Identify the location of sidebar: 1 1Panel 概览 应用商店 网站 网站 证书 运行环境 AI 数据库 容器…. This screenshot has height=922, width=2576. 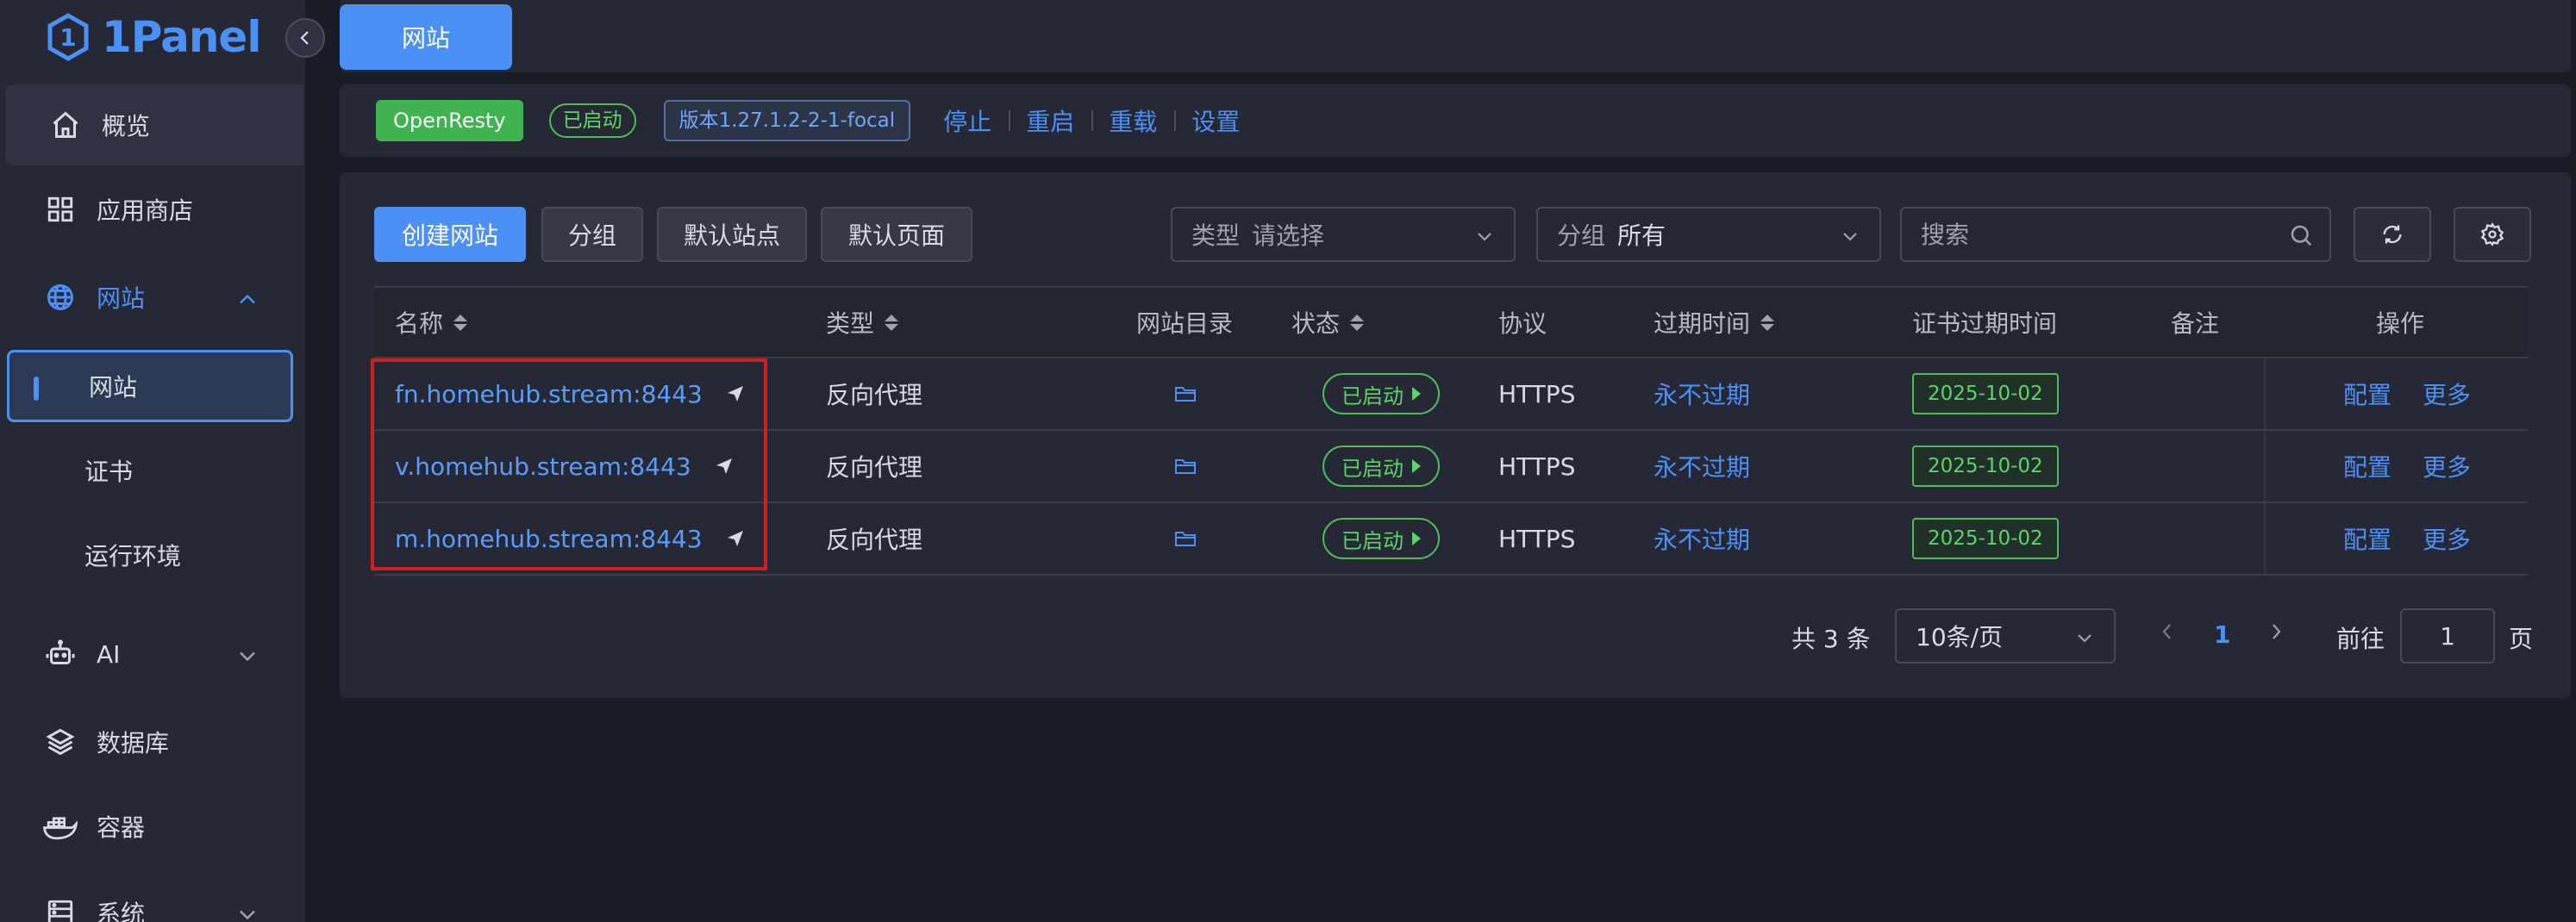
(152, 461).